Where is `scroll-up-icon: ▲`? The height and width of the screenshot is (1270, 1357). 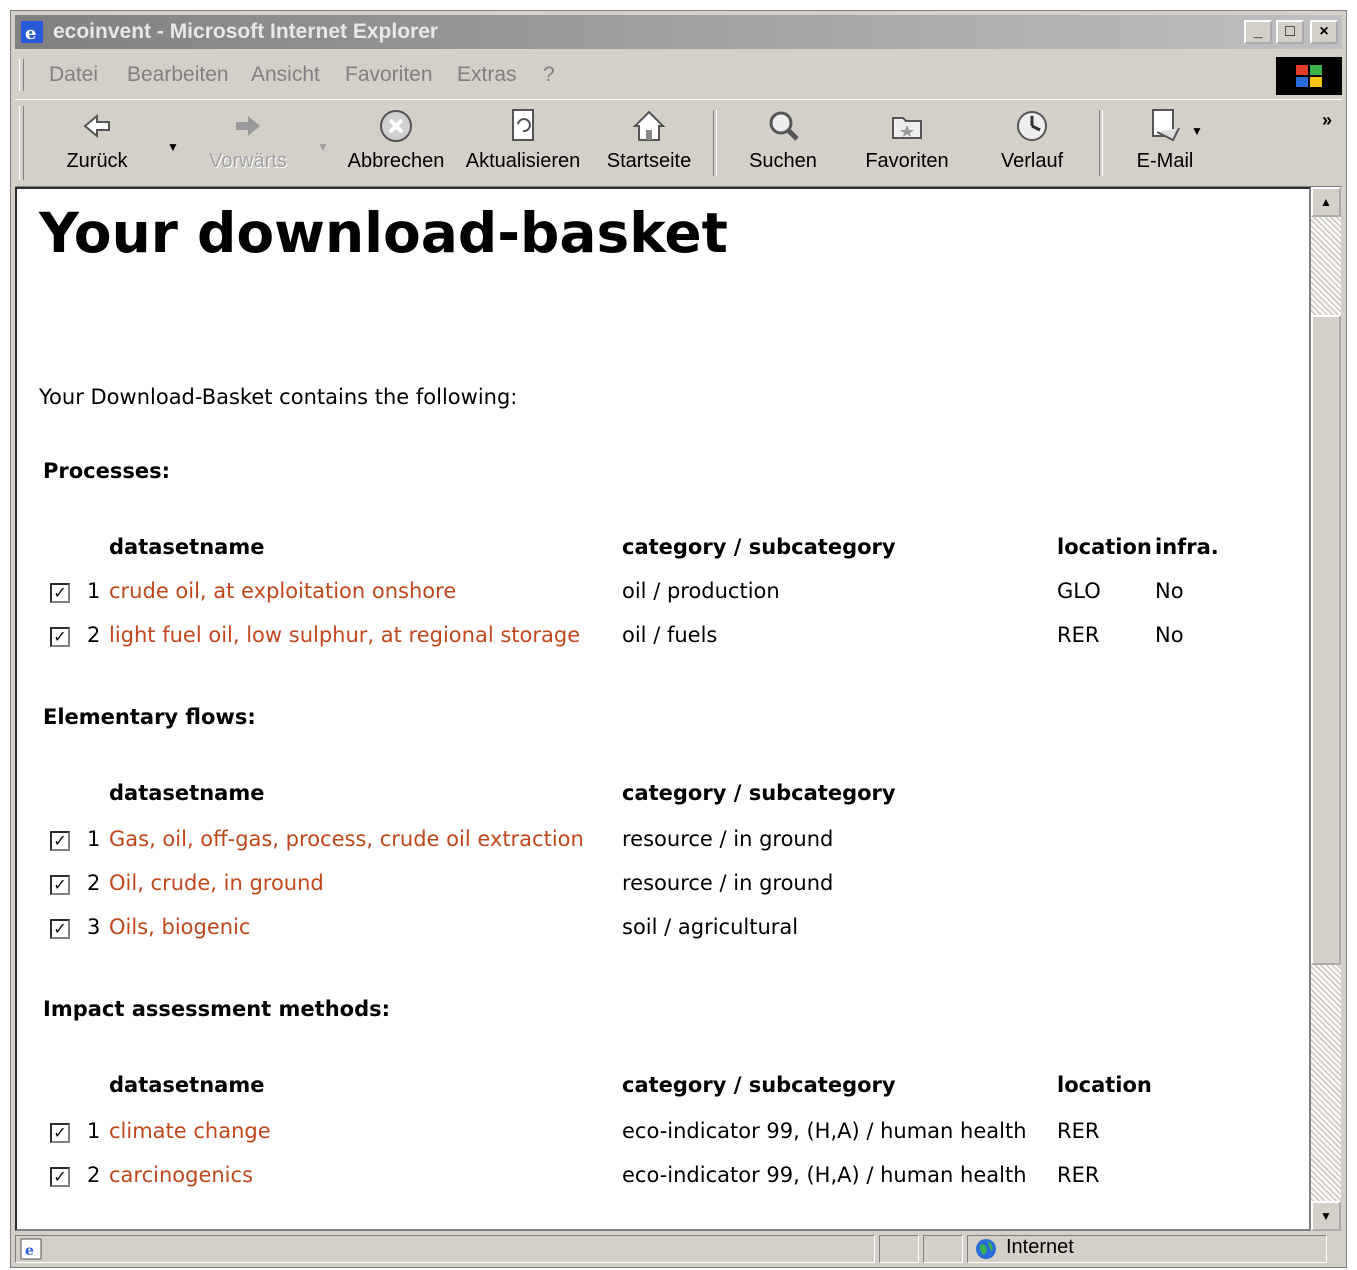 scroll-up-icon: ▲ is located at coordinates (1326, 202).